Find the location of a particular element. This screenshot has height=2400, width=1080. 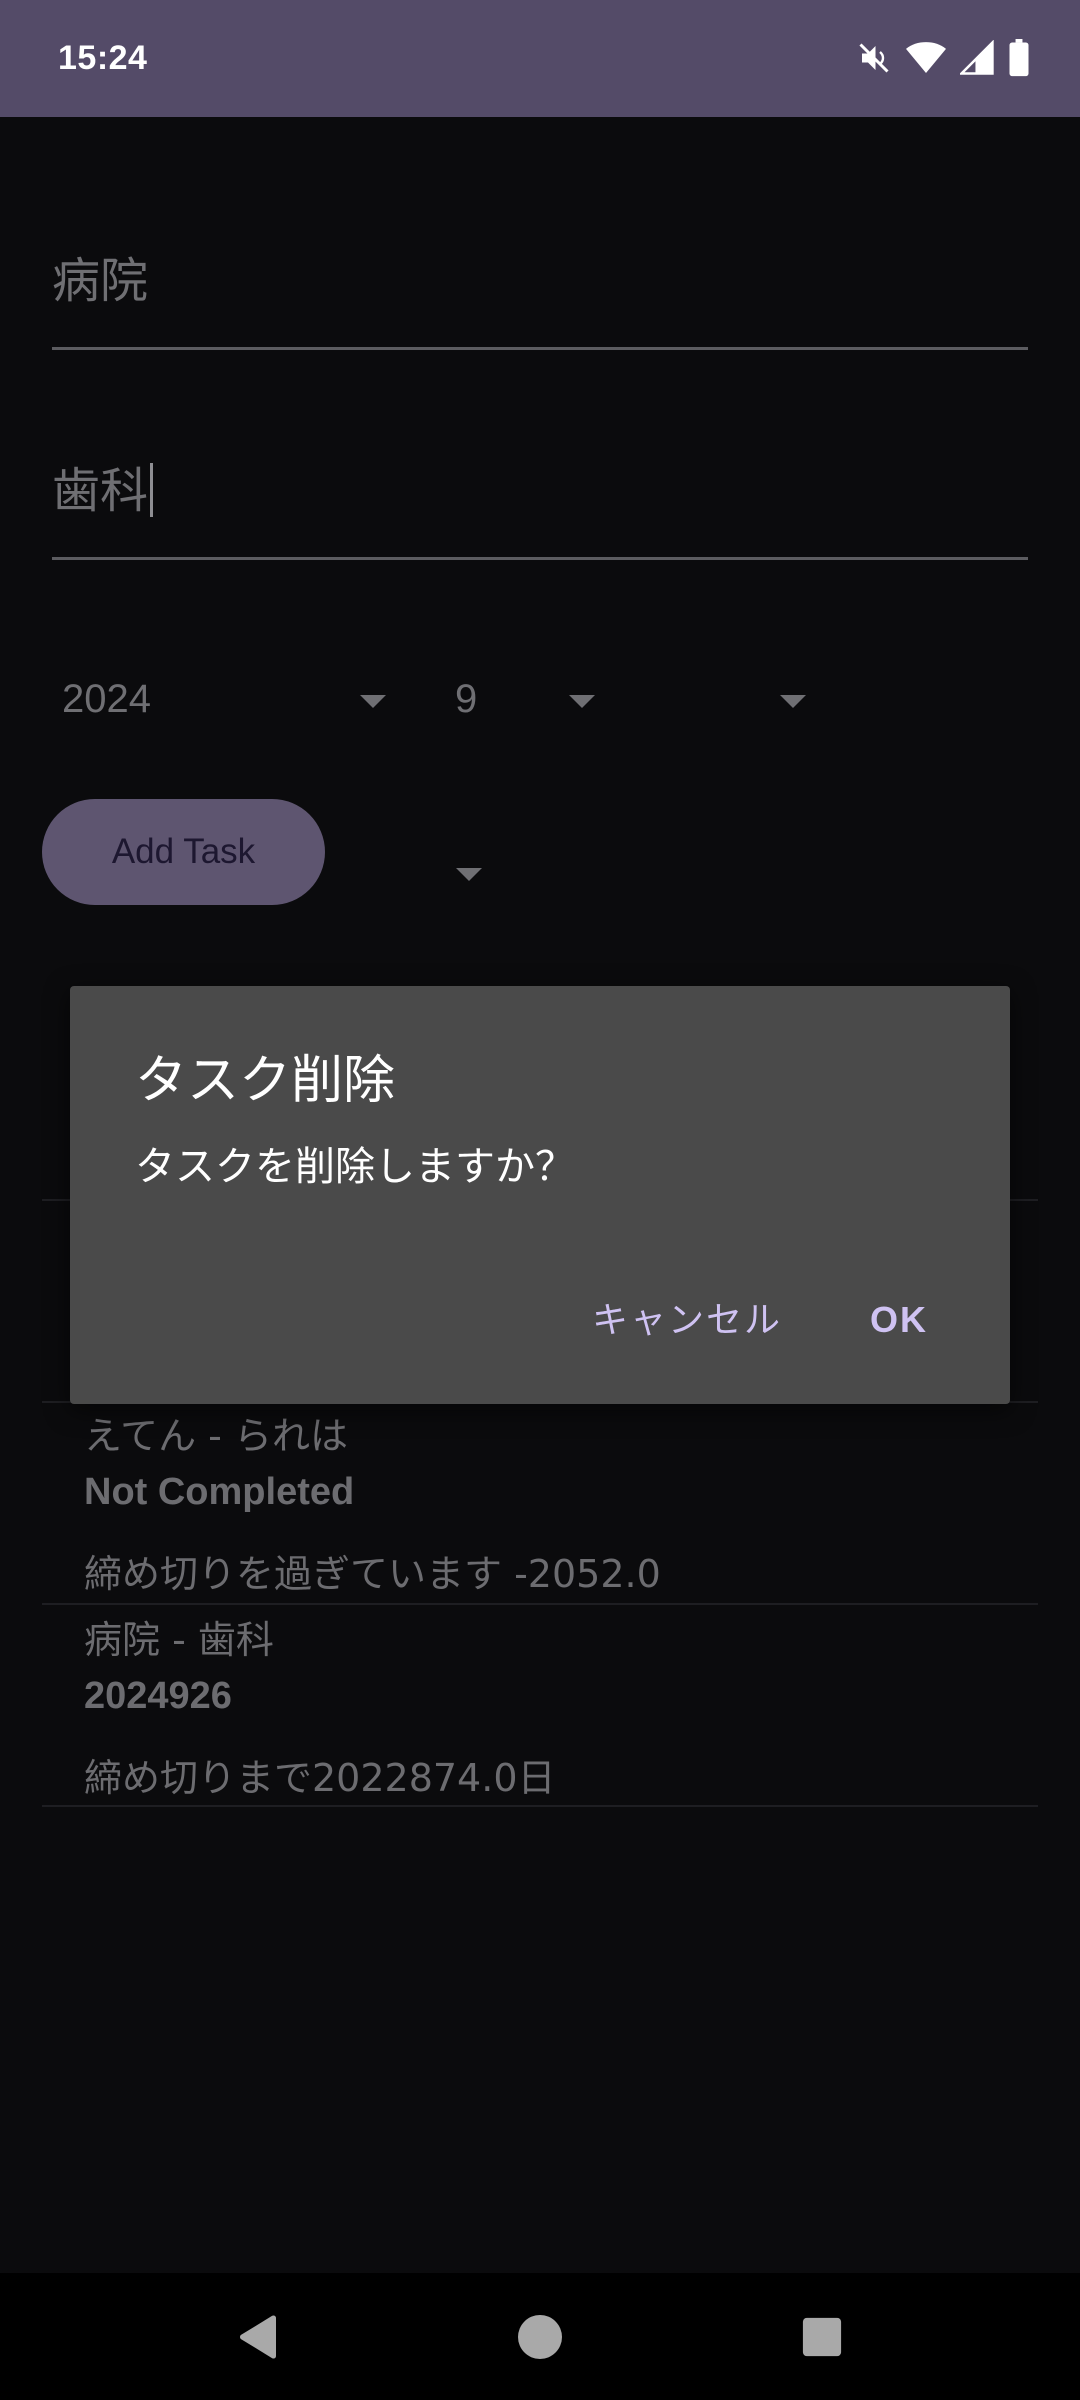

task-deadline: 締め切りまで2022874.0日 is located at coordinates (320, 1778).